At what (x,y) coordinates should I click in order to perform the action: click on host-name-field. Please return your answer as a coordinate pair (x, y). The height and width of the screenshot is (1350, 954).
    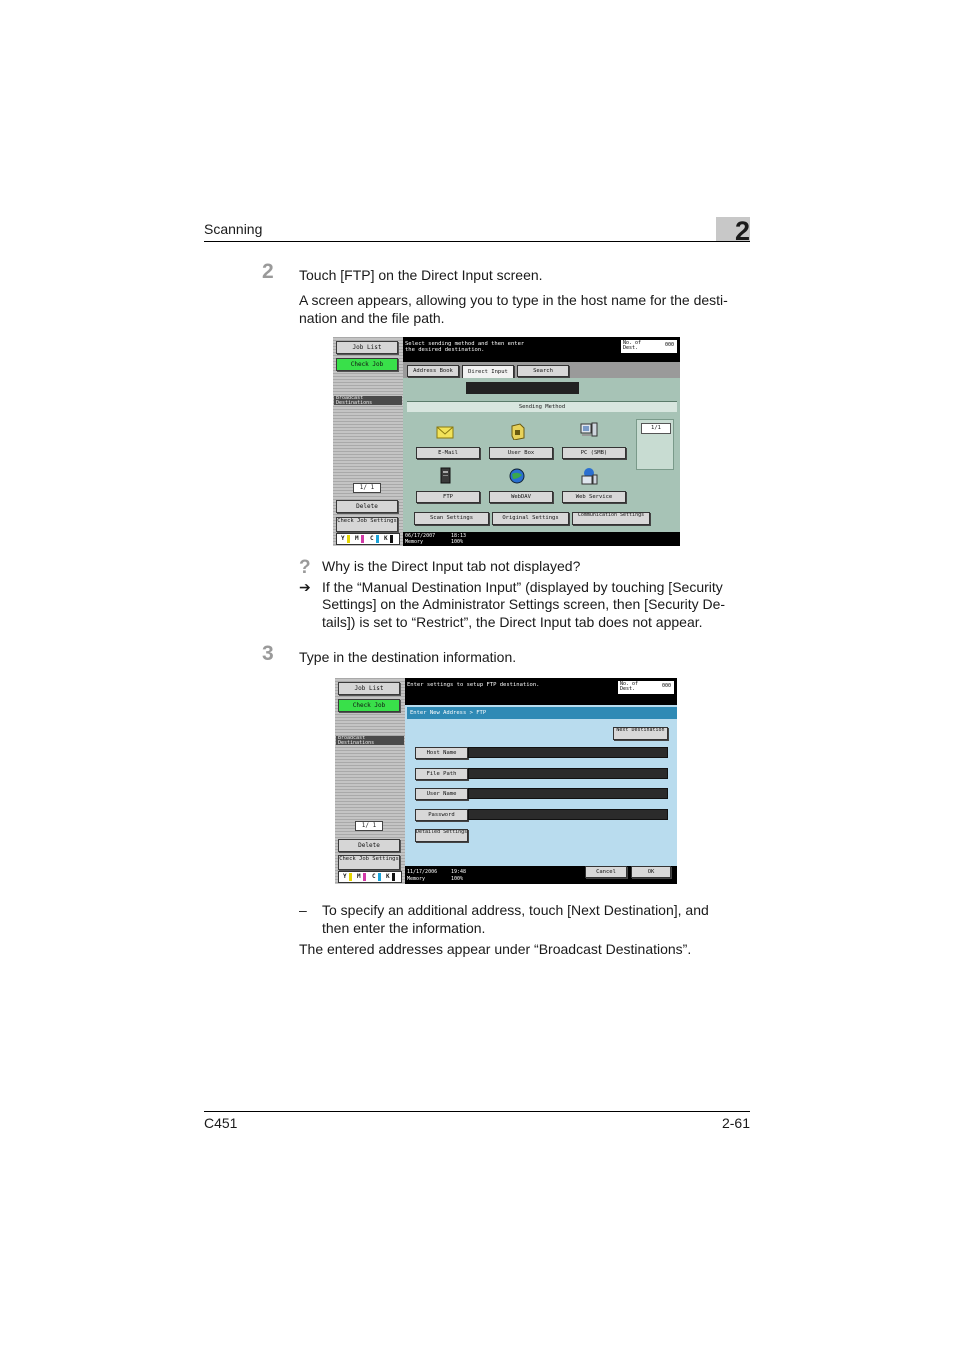
    Looking at the image, I should click on (568, 752).